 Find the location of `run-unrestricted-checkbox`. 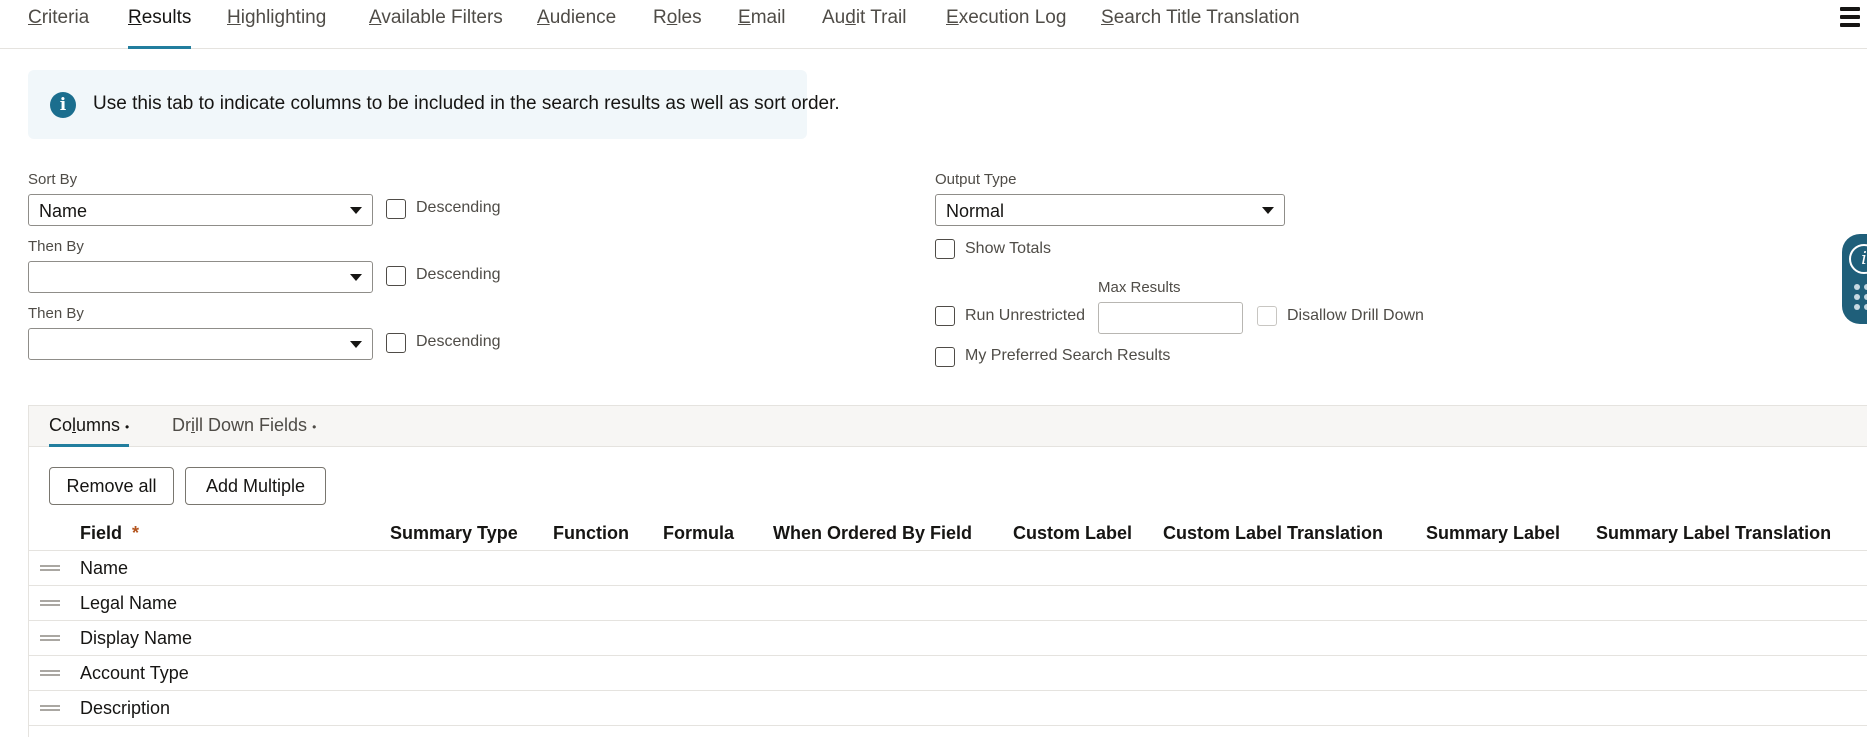

run-unrestricted-checkbox is located at coordinates (945, 316).